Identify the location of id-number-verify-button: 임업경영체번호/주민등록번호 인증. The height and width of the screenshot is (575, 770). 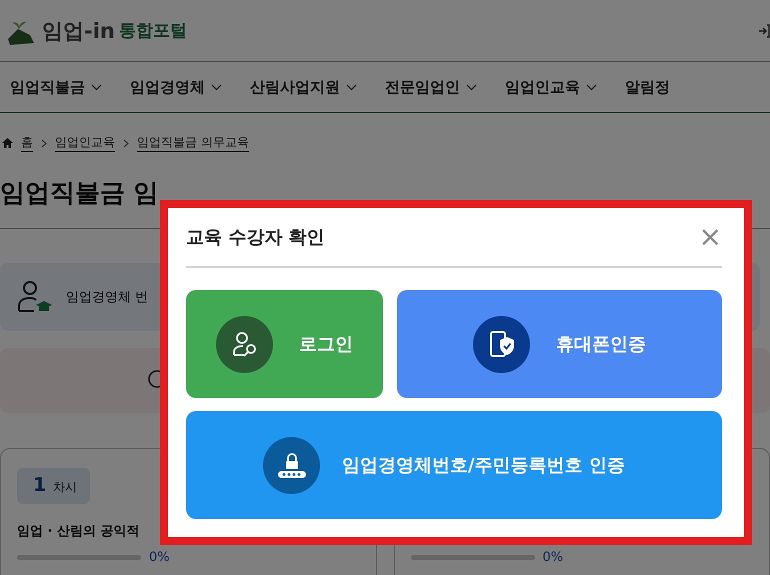
(454, 465).